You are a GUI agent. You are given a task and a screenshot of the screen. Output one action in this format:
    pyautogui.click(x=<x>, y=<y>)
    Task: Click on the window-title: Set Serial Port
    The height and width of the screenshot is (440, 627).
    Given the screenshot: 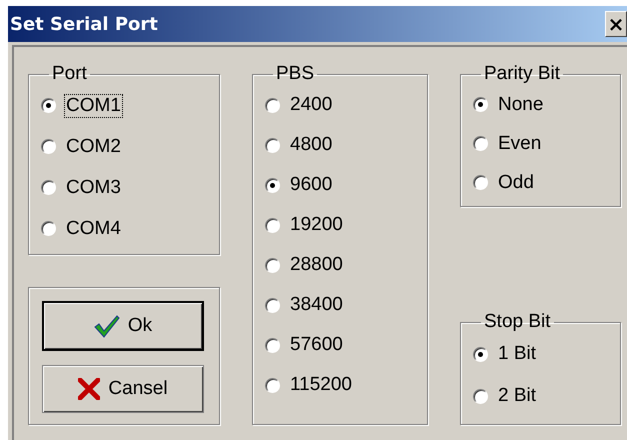 What is the action you would take?
    pyautogui.click(x=84, y=24)
    